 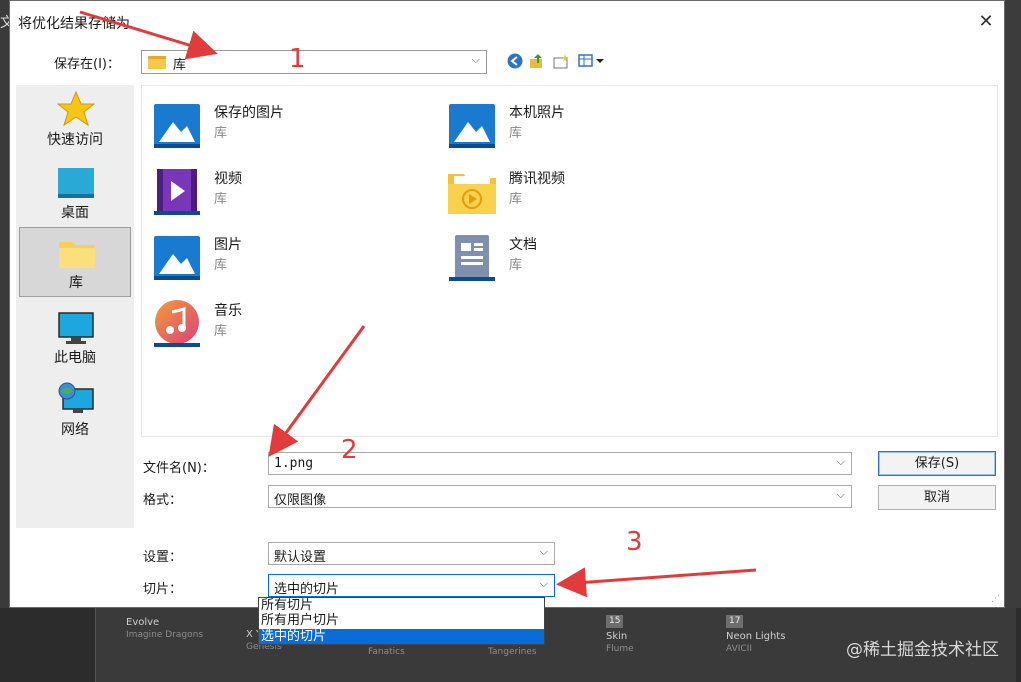 I want to click on new-folder-icon, so click(x=561, y=61).